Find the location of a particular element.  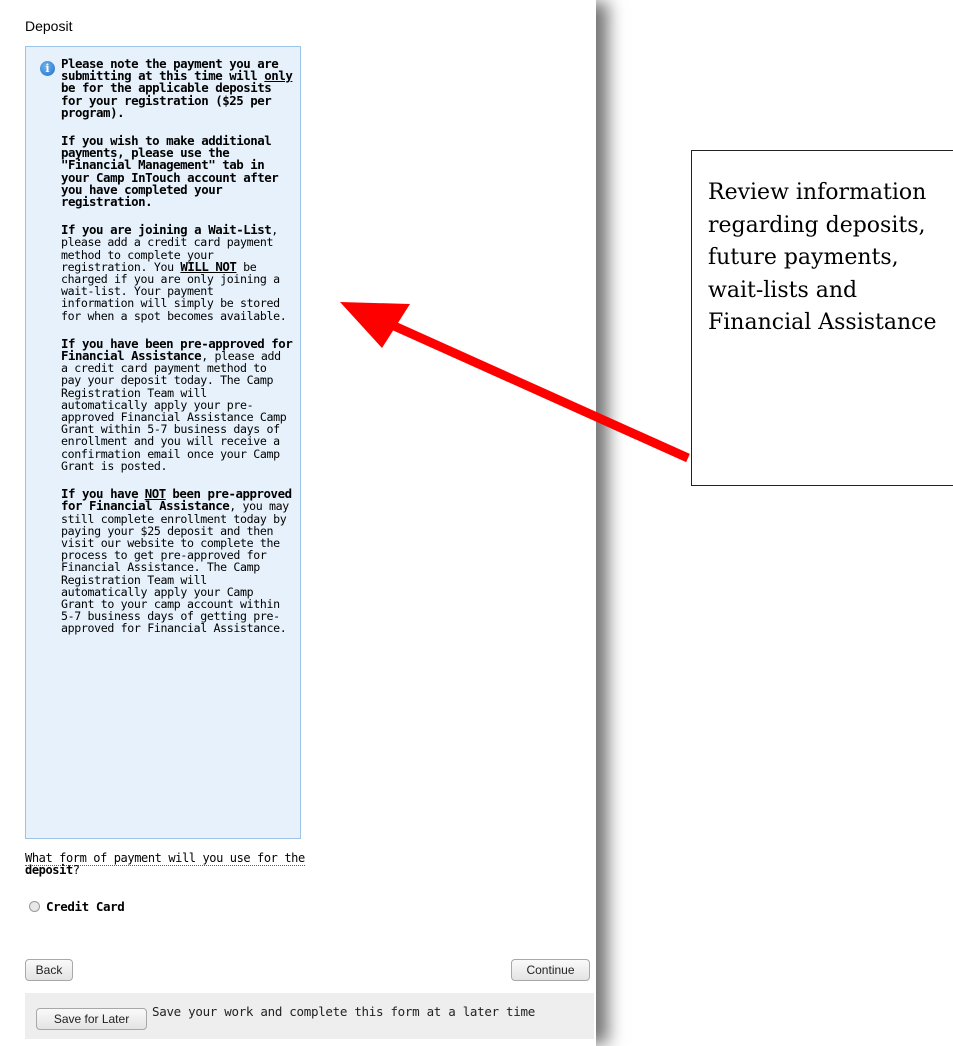

arrow-shaft is located at coordinates (540, 391).